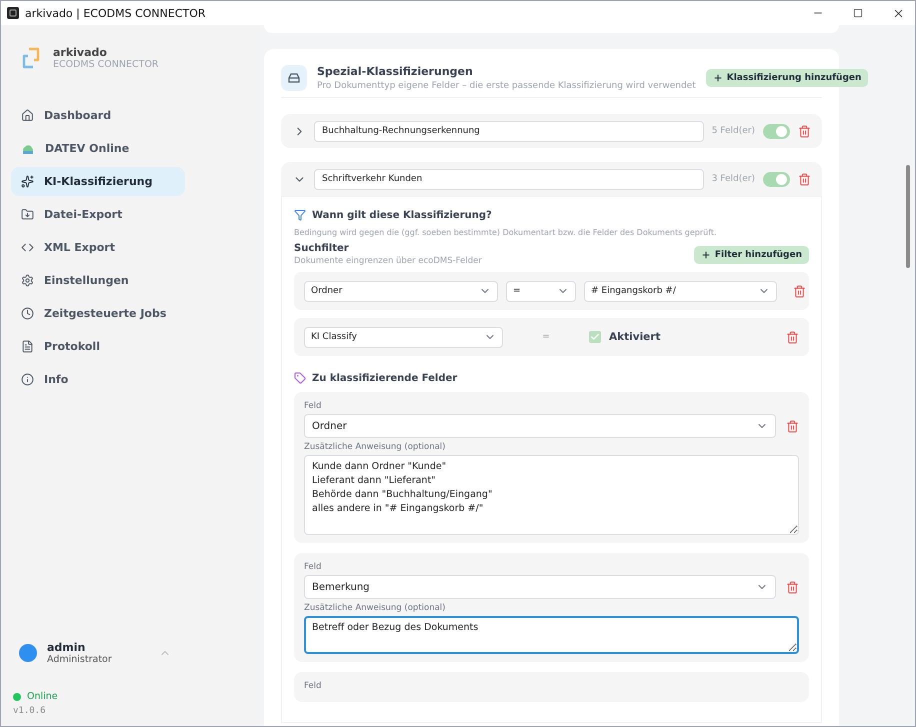 This screenshot has height=727, width=916. Describe the element at coordinates (27, 247) in the screenshot. I see `code-icon` at that location.